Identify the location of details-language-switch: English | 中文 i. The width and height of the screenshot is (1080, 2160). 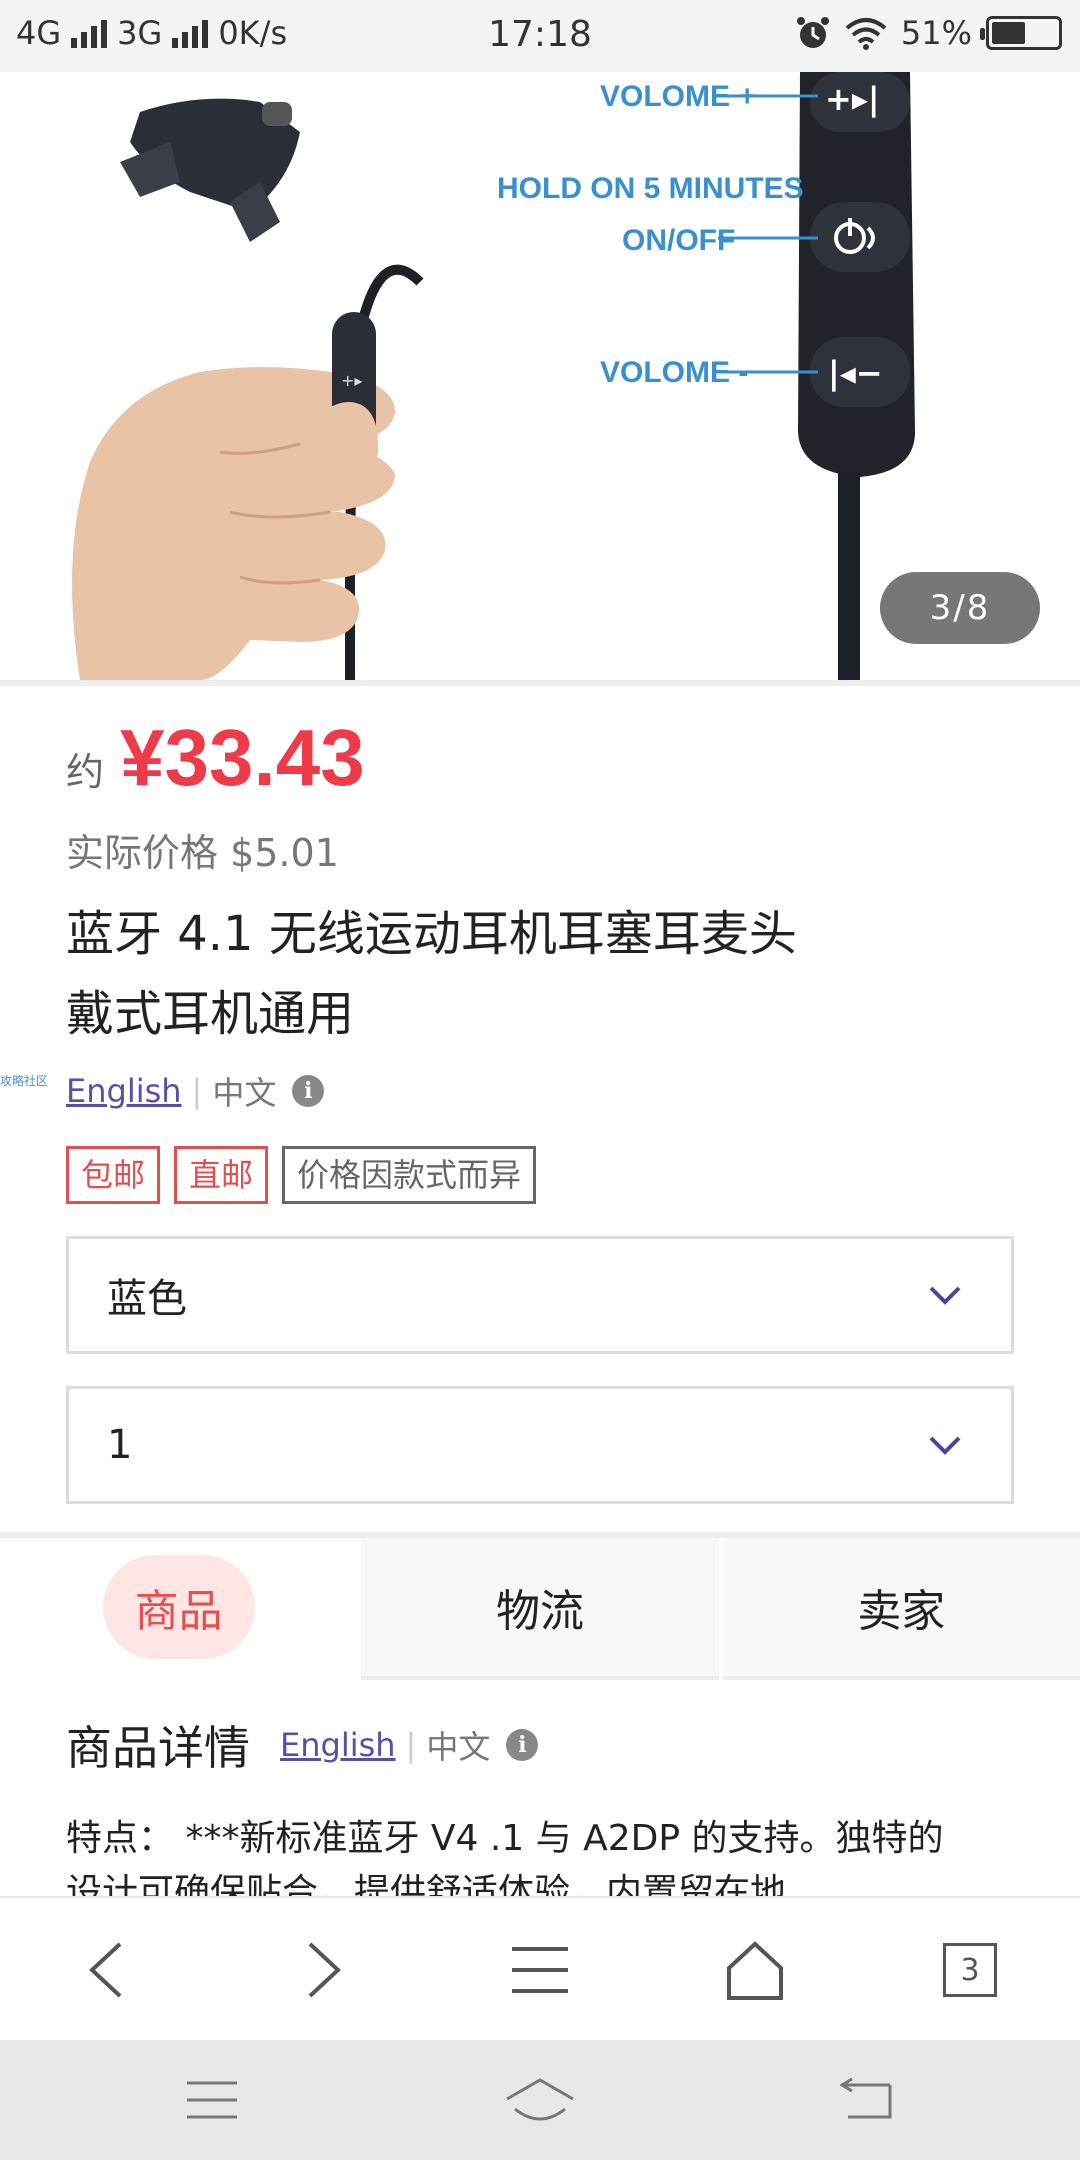
(409, 1745).